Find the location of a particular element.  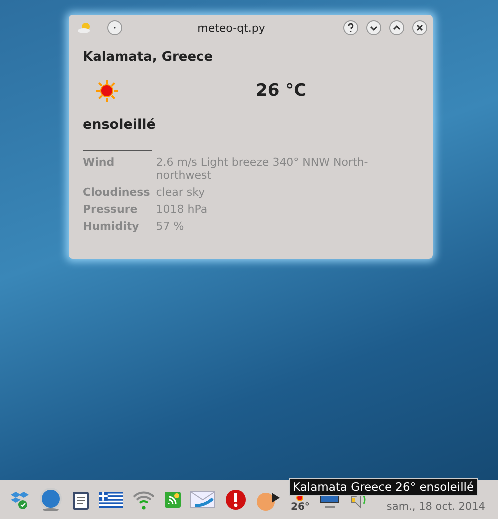

detail-label: Humidity is located at coordinates (111, 226).